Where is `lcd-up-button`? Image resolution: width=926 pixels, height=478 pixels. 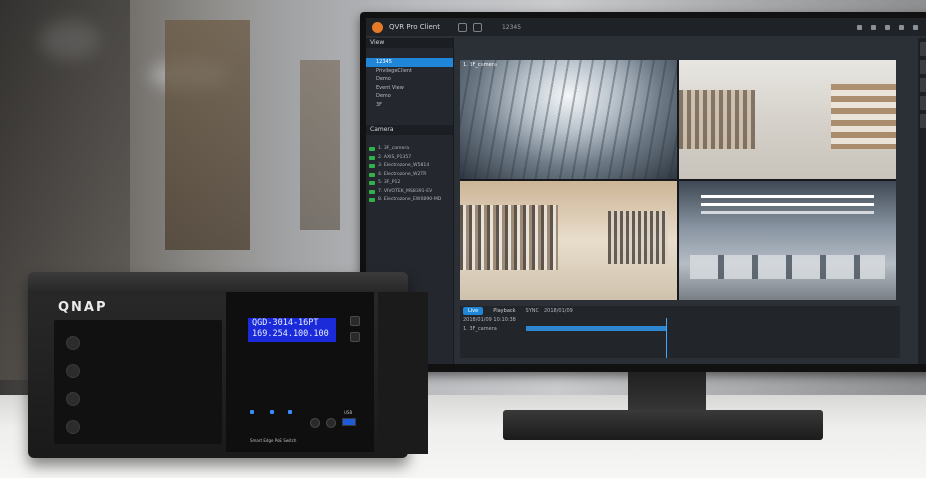 lcd-up-button is located at coordinates (355, 321).